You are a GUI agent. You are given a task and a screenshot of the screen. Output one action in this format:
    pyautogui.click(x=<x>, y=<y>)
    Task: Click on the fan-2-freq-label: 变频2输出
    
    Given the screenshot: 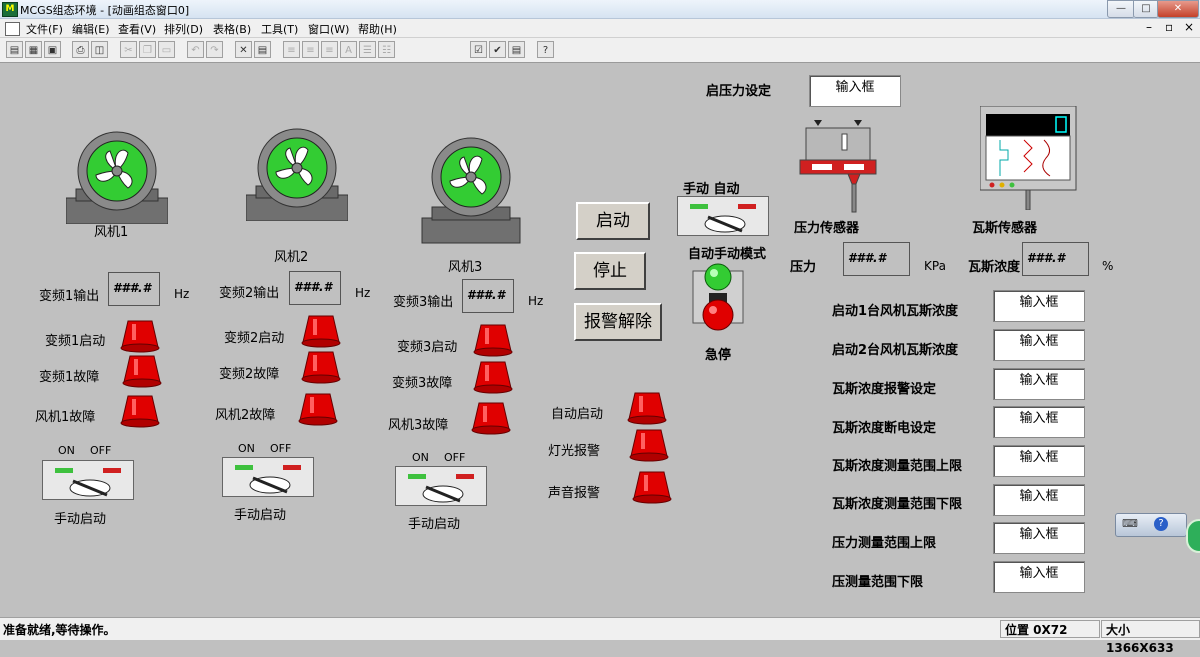 What is the action you would take?
    pyautogui.click(x=249, y=293)
    